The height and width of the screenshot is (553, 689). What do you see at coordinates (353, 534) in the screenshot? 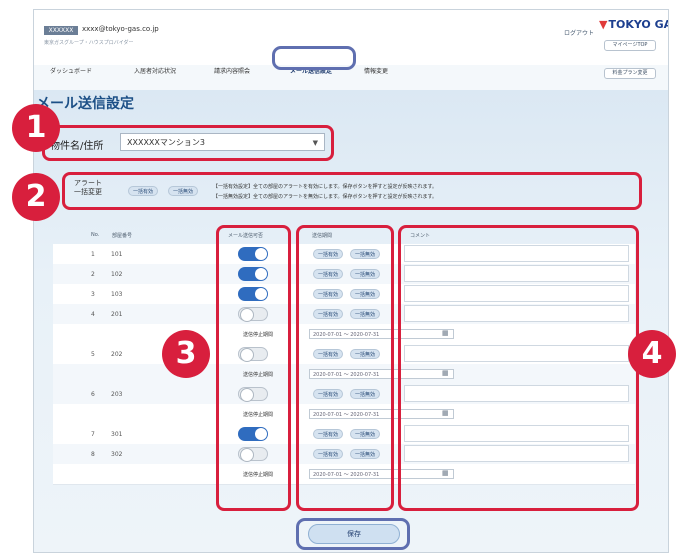
I see `save-button-highlight` at bounding box center [353, 534].